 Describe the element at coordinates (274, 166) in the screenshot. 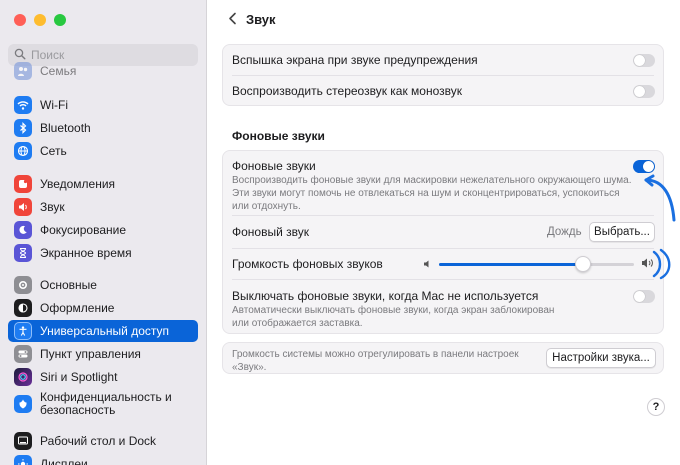

I see `background-sounds-label: Фоновые звуки` at that location.